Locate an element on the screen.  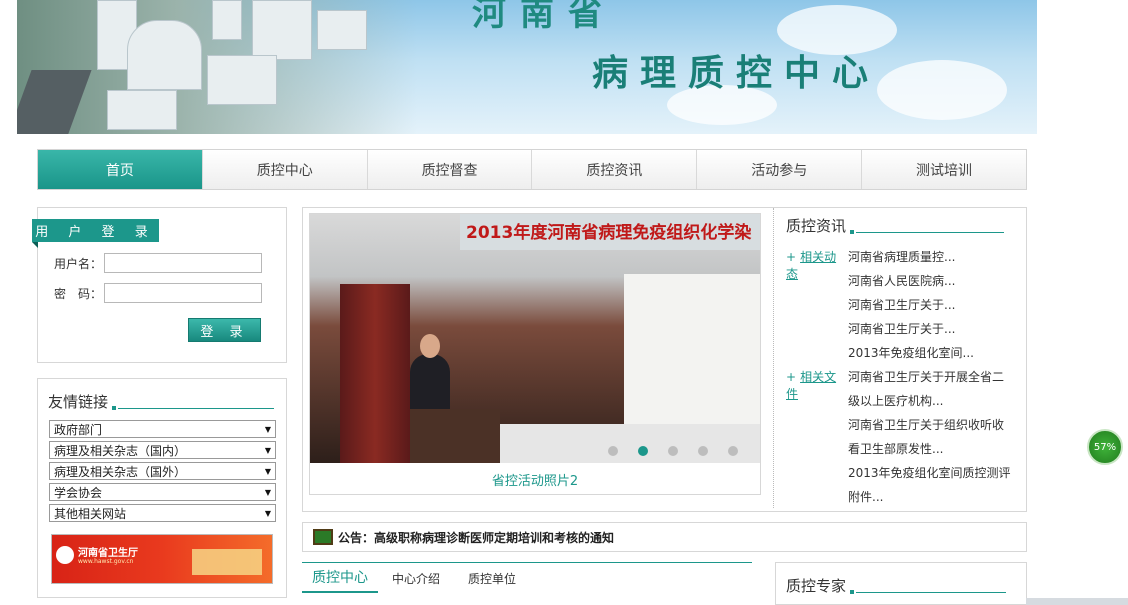
health-dept-banner-link: 河南省卫生厅 www.hawst.gov.cn is located at coordinates (162, 559).